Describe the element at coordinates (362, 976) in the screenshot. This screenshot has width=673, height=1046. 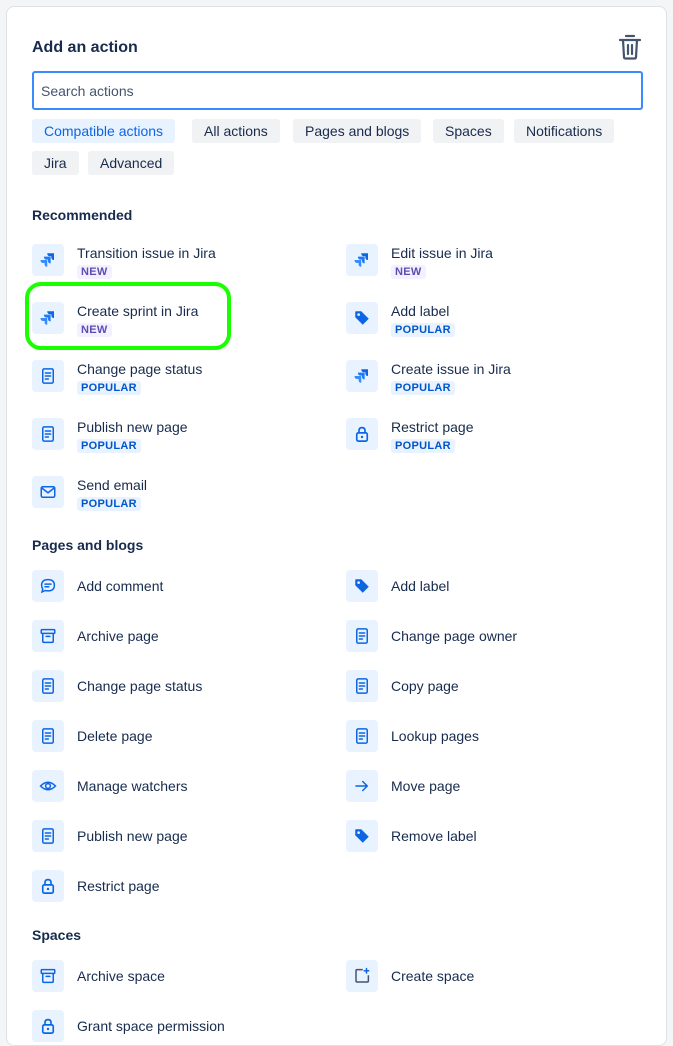
I see `add-space-icon` at that location.